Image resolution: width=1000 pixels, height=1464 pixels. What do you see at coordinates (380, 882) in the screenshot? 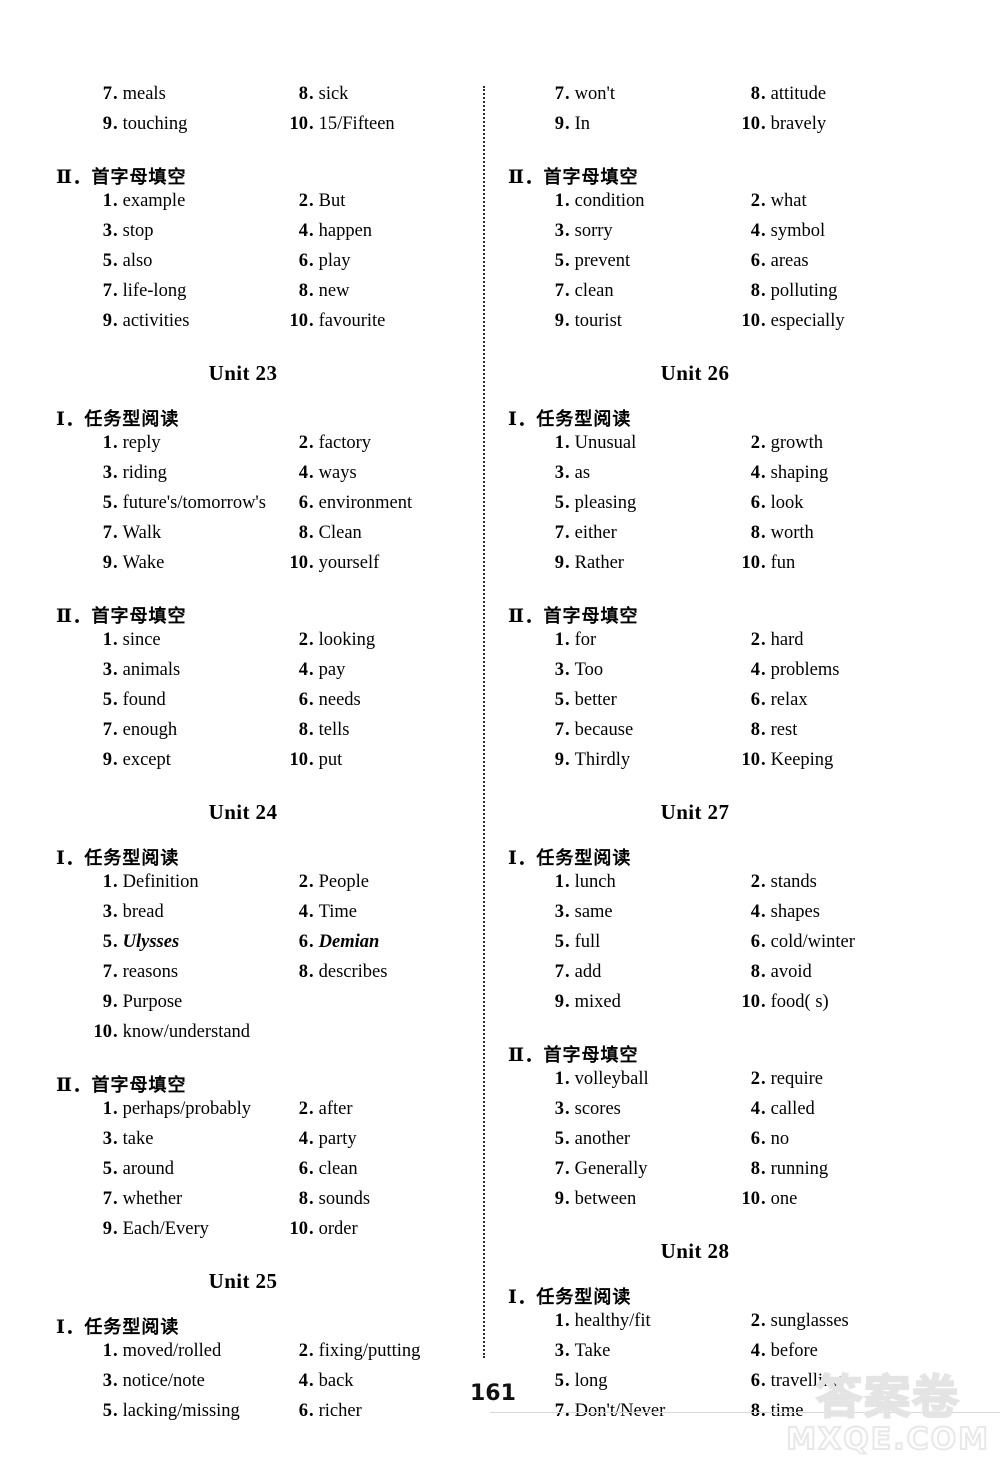
I see `answer-item: 2. People` at bounding box center [380, 882].